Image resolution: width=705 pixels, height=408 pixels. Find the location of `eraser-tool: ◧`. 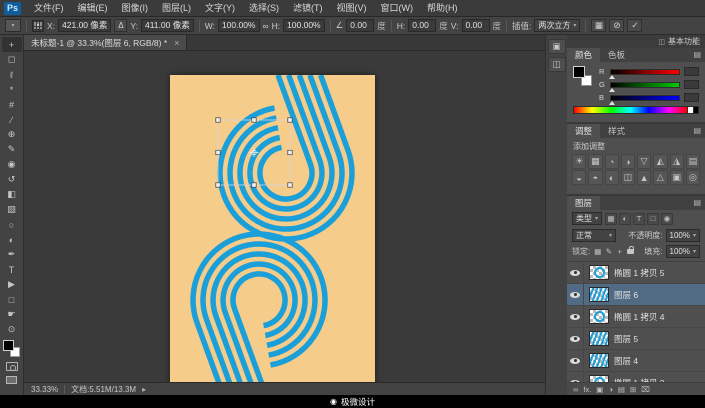

eraser-tool: ◧ is located at coordinates (12, 194).